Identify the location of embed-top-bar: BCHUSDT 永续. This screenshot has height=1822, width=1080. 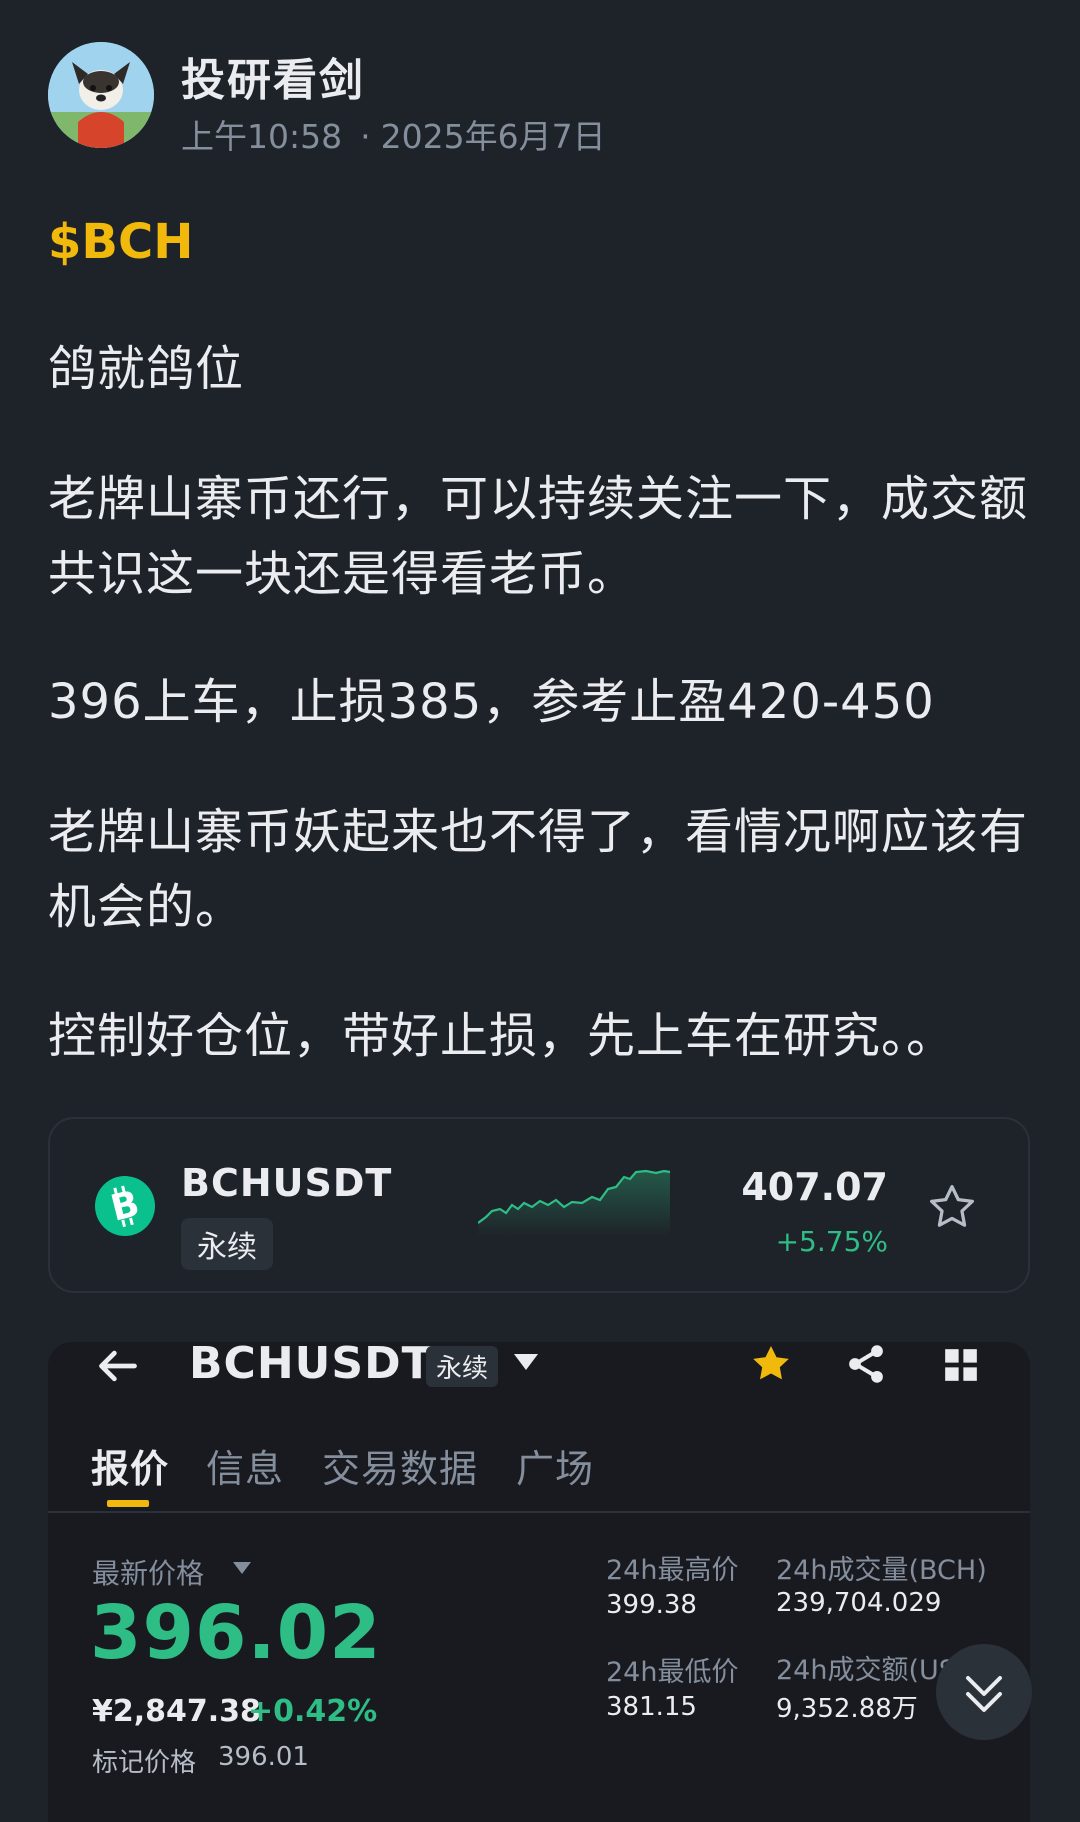
(539, 1372).